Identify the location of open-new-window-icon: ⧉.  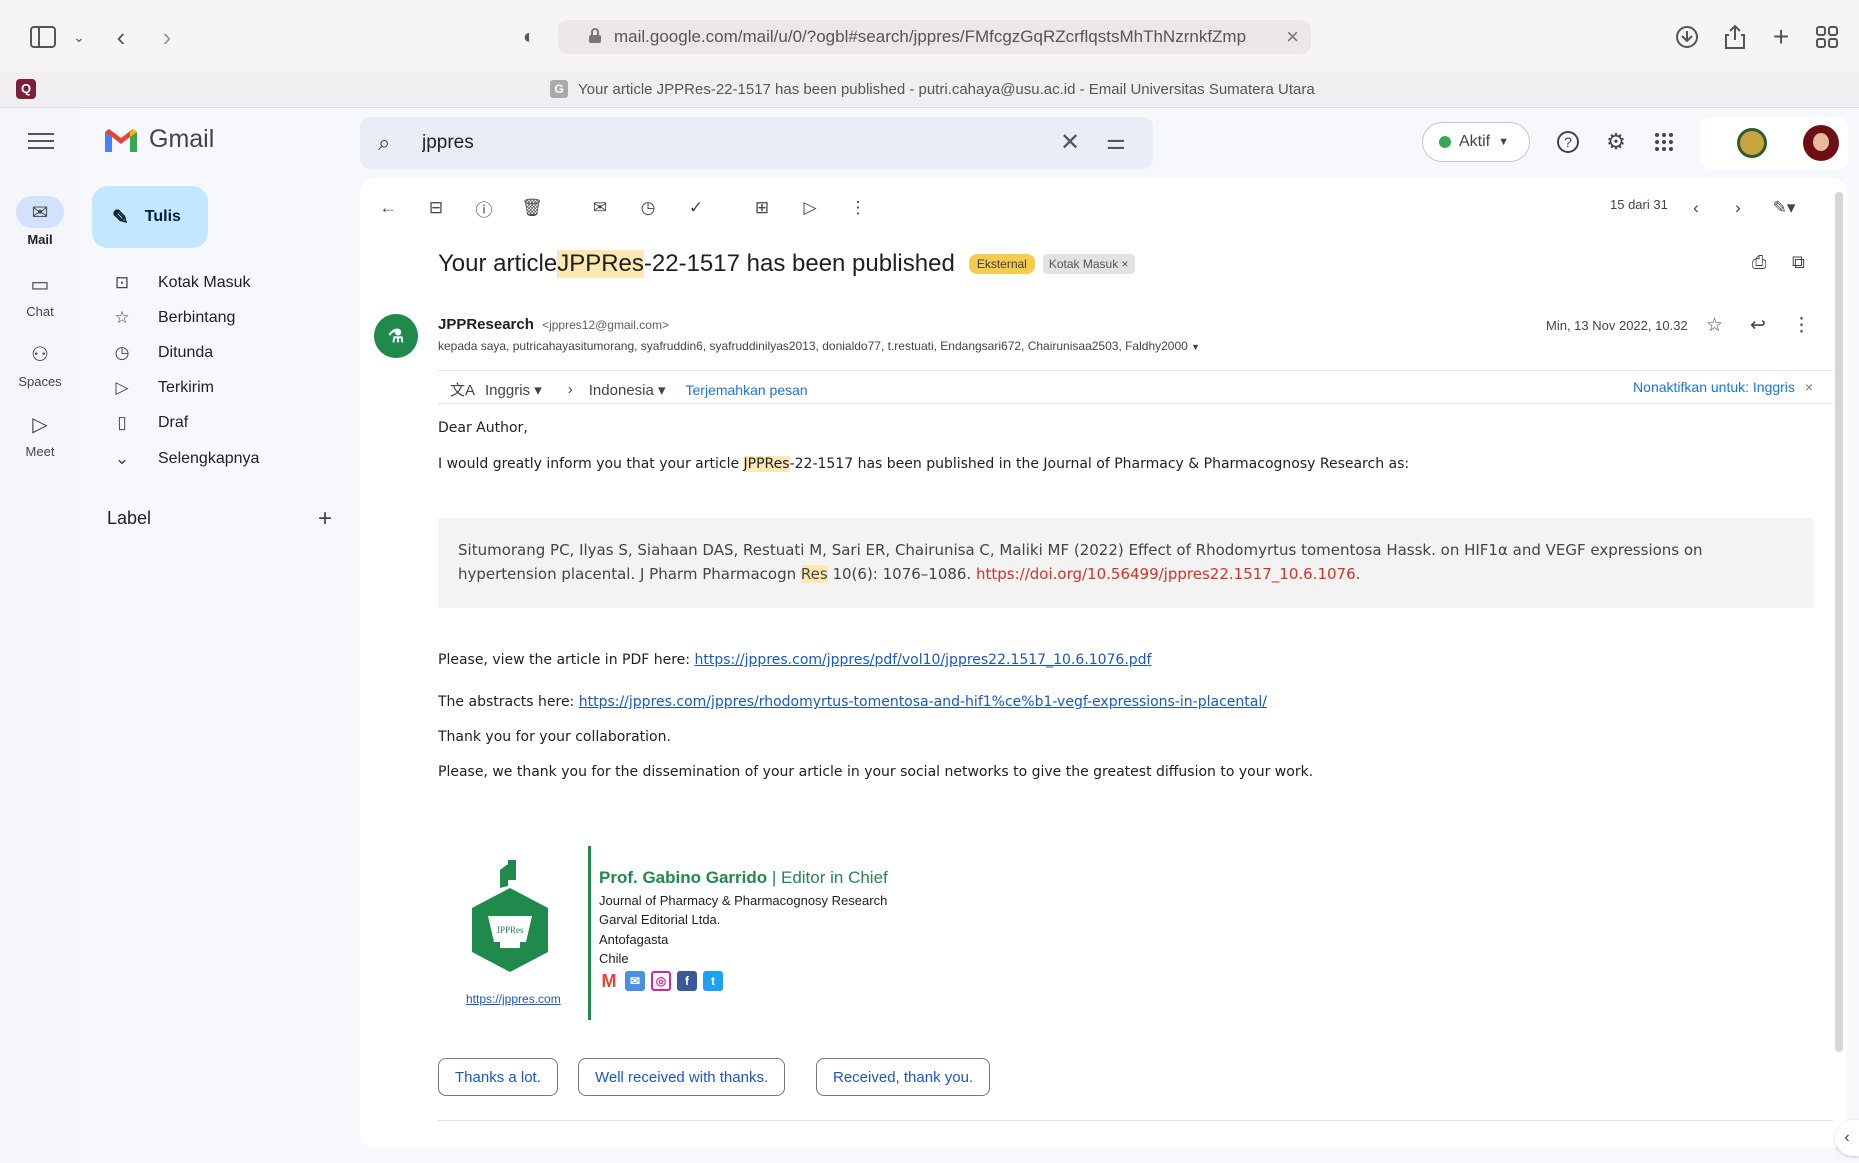
(1798, 262).